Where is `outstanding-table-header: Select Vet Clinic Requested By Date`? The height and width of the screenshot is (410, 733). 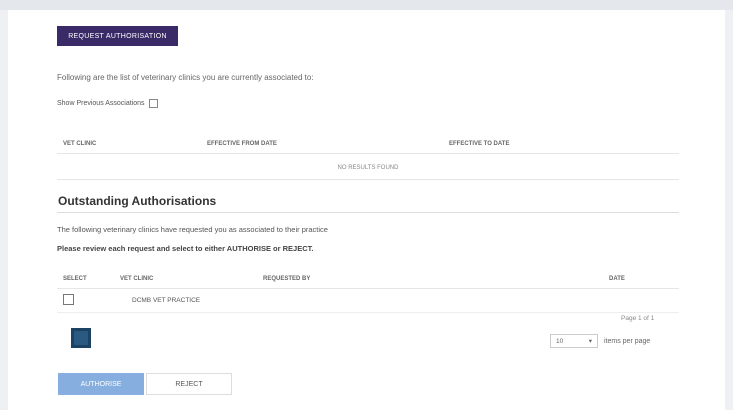 outstanding-table-header: Select Vet Clinic Requested By Date is located at coordinates (368, 280).